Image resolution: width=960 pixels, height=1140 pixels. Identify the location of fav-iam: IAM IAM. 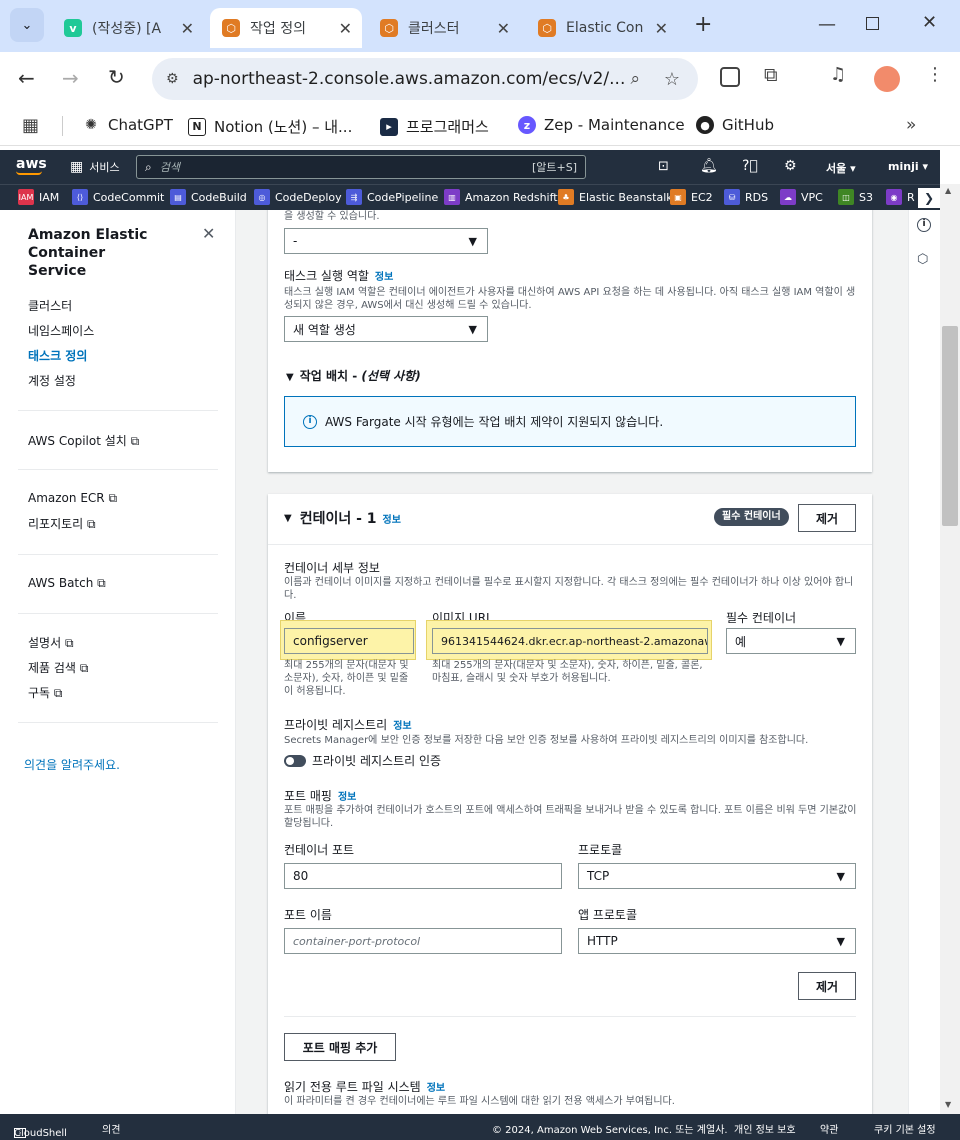
(38, 197).